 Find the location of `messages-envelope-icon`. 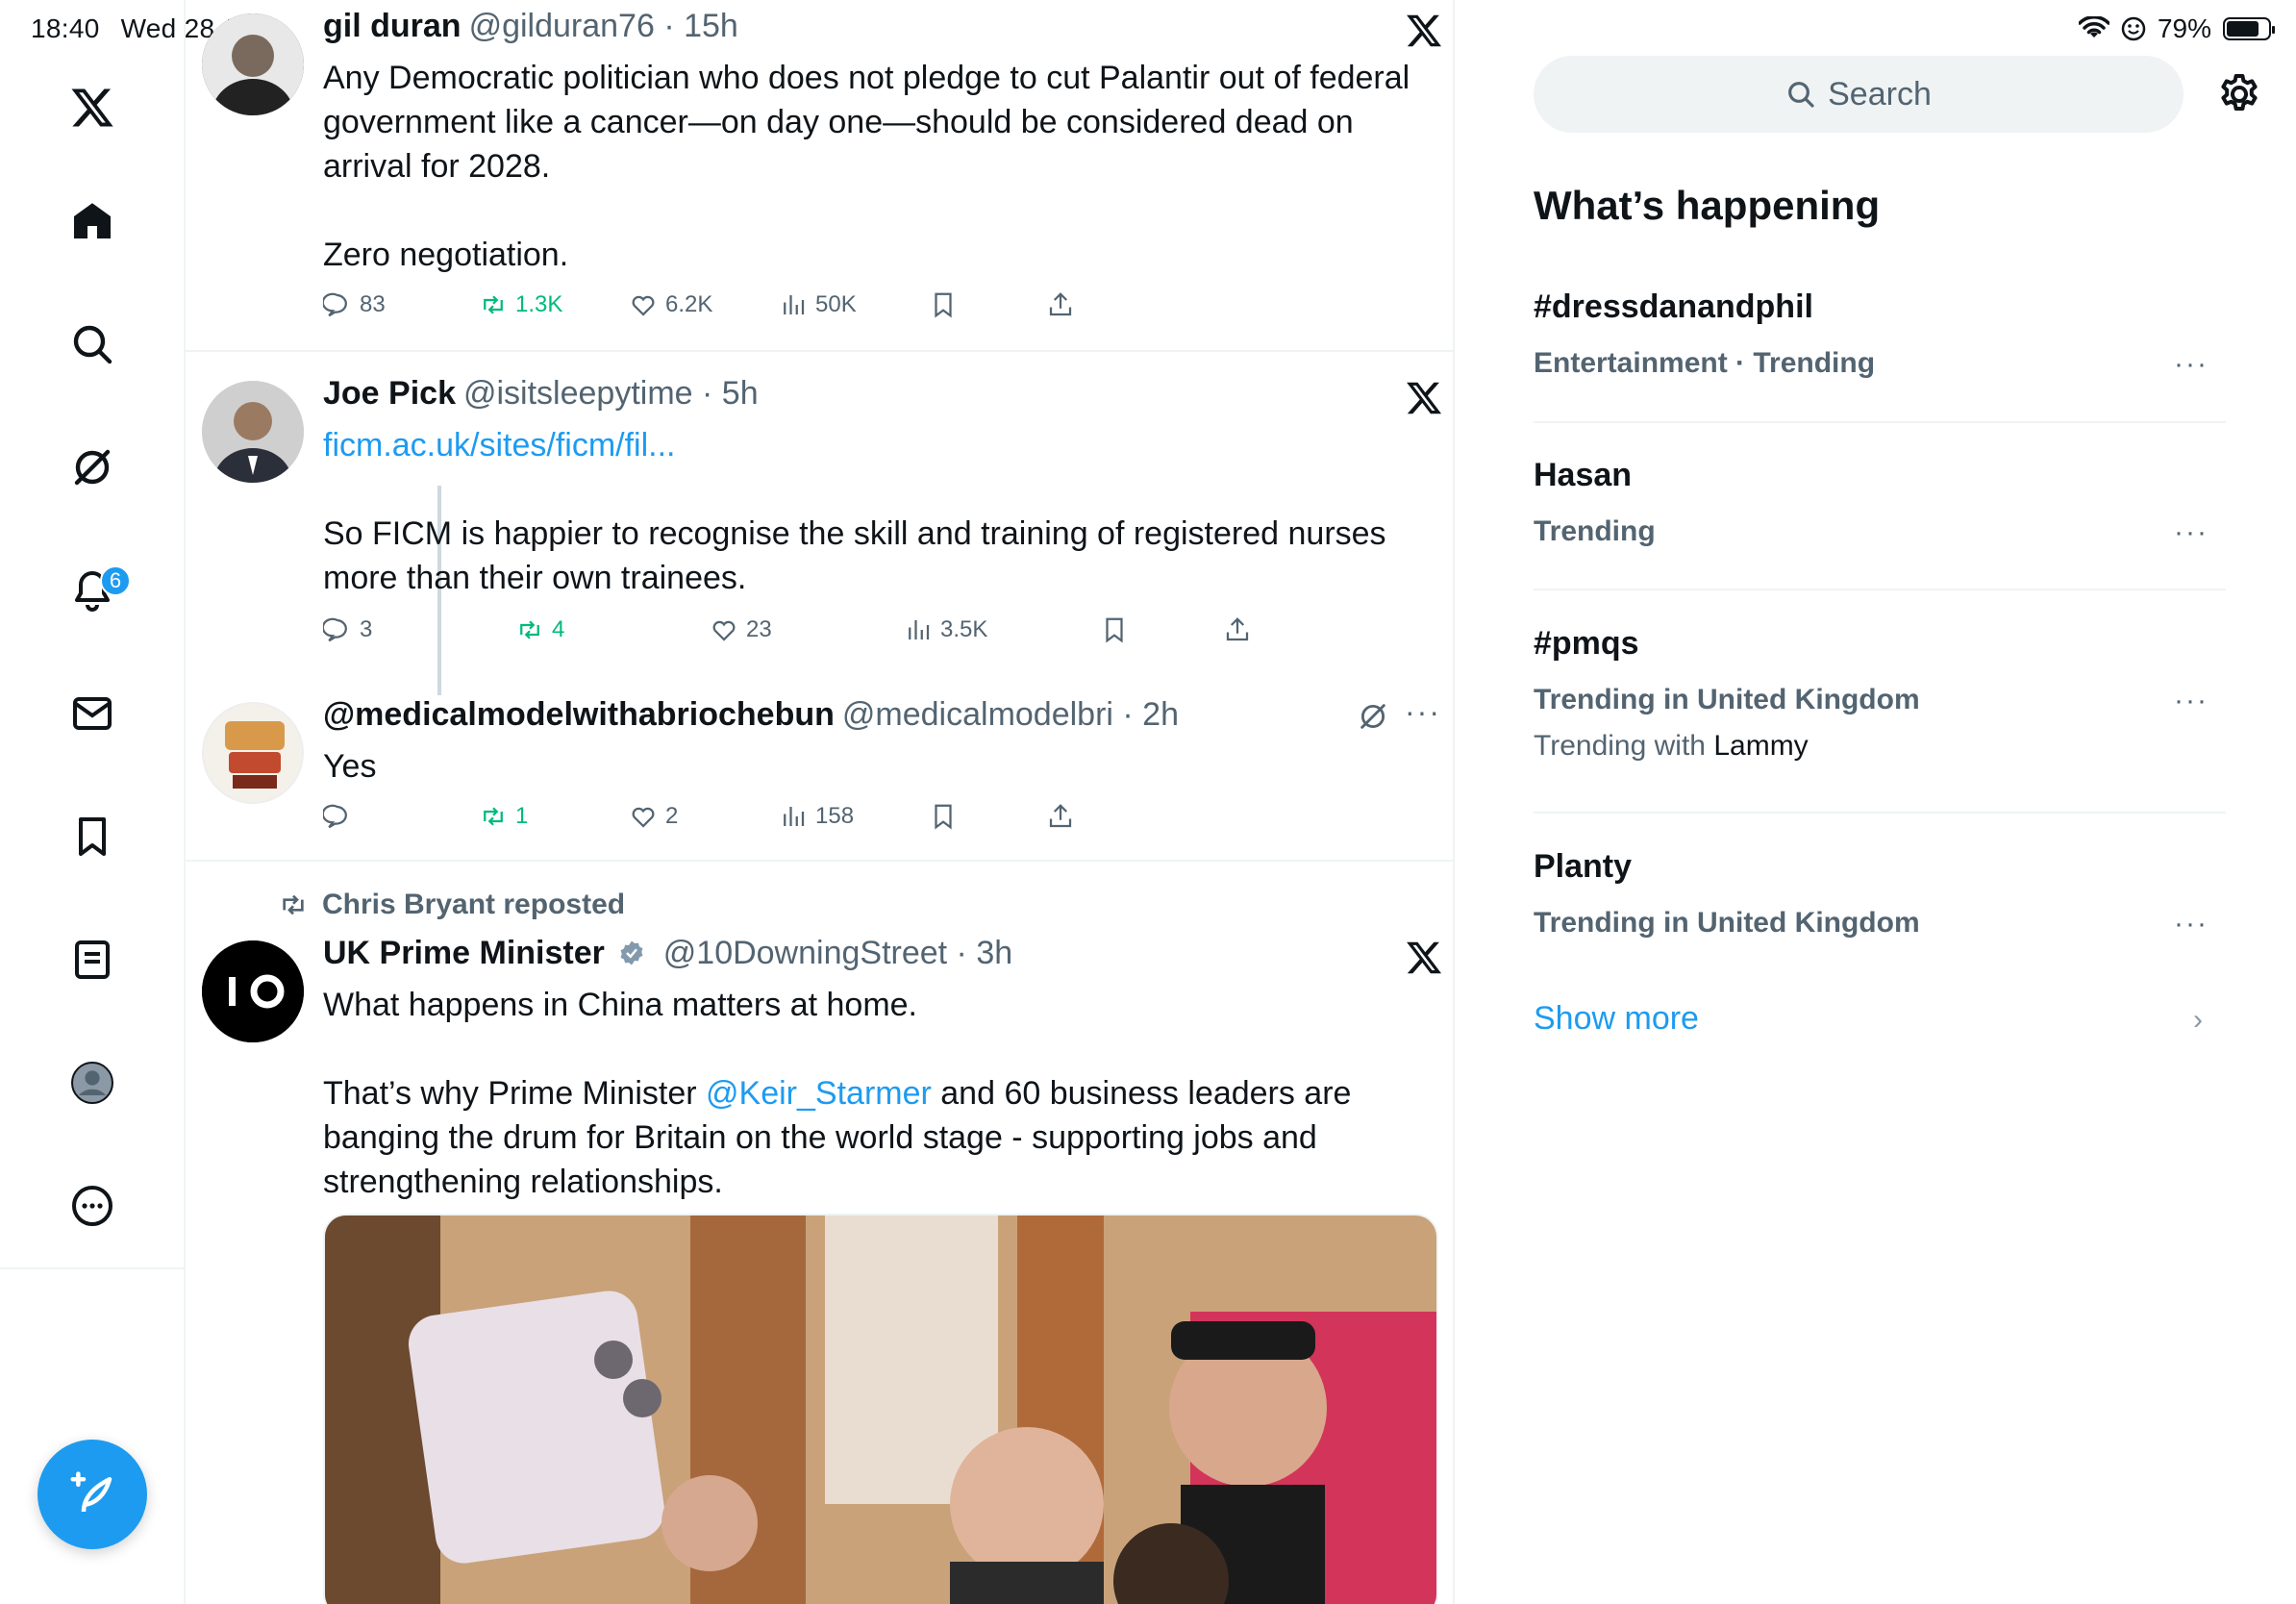

messages-envelope-icon is located at coordinates (92, 713).